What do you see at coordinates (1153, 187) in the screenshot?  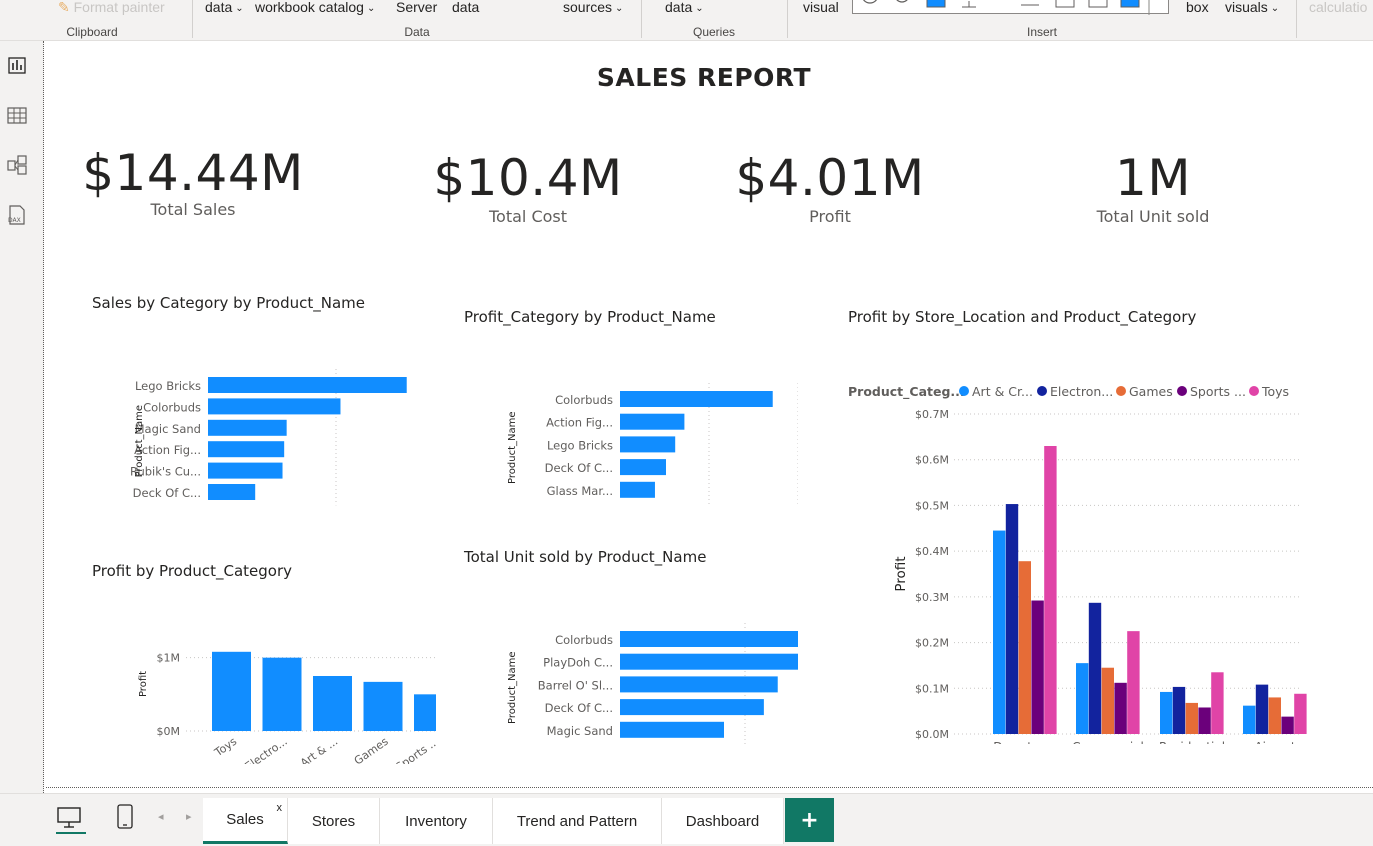 I see `kpi-card-total-unit-sold: 1M Total Unit sold` at bounding box center [1153, 187].